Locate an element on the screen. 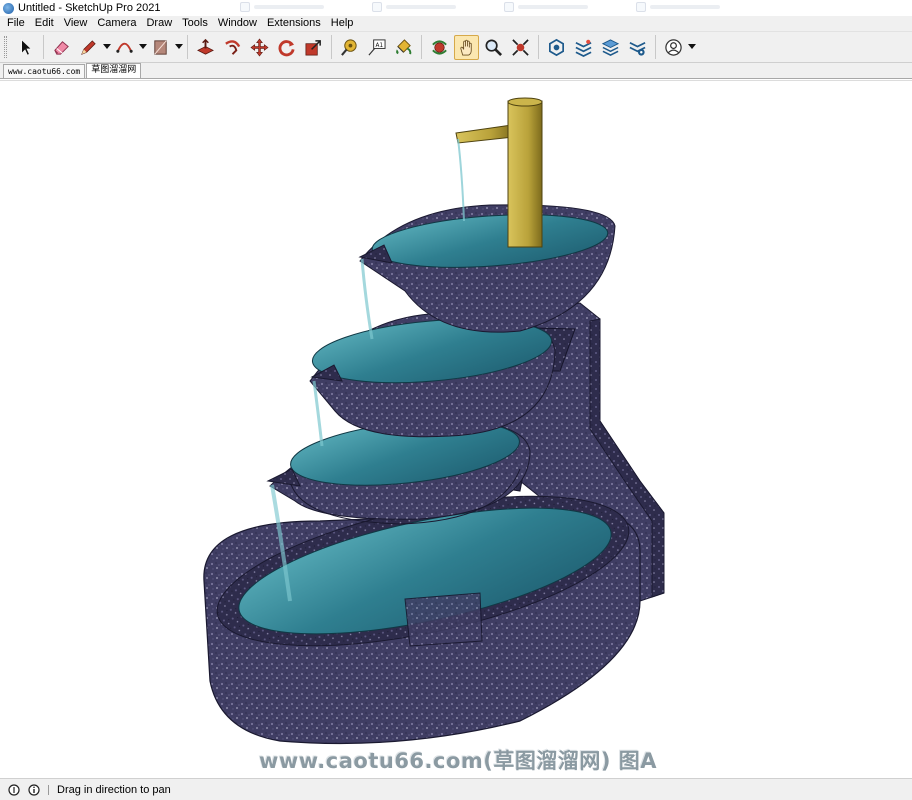  main-toolbar: A1 is located at coordinates (456, 47).